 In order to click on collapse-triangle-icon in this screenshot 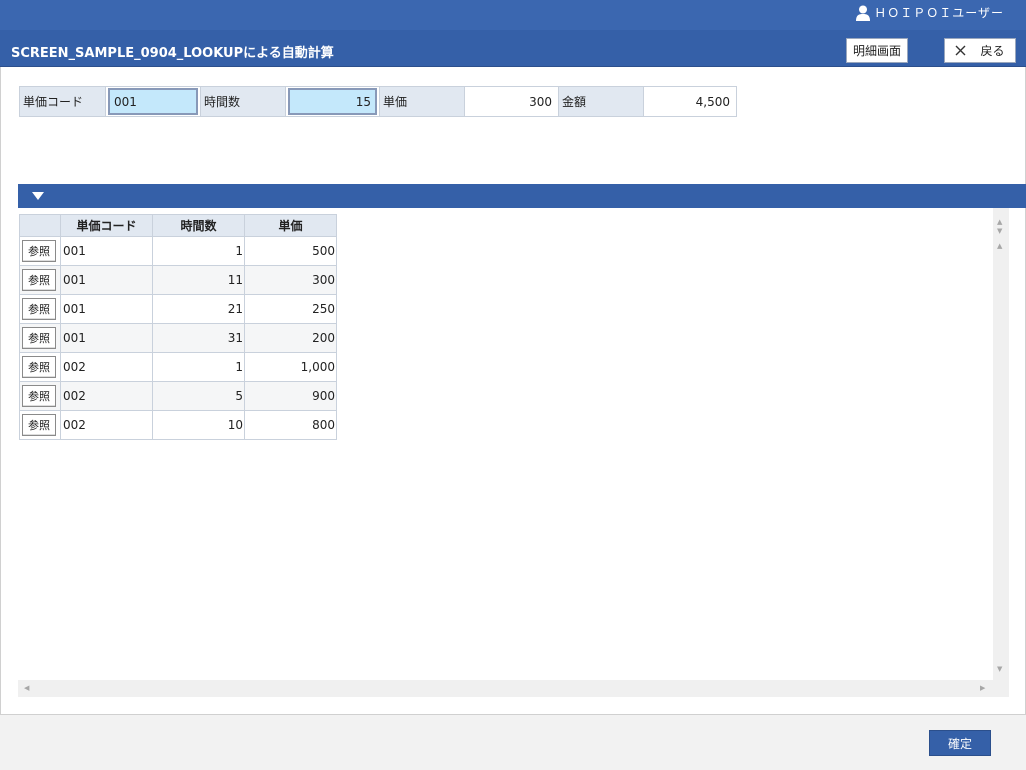, I will do `click(38, 196)`.